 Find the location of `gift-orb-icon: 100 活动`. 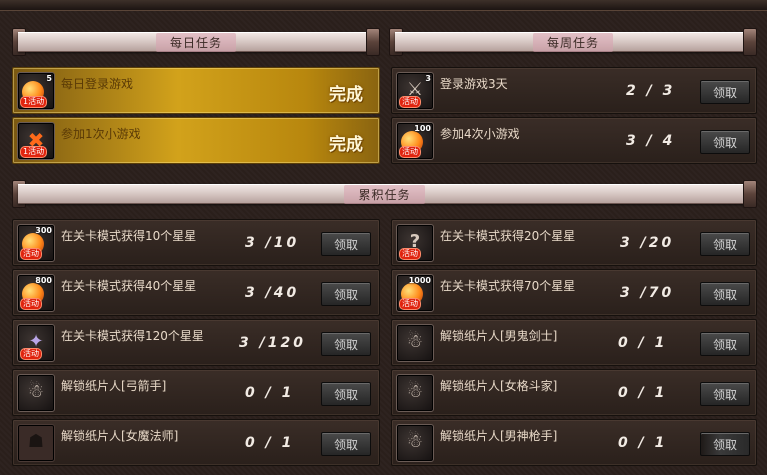

gift-orb-icon: 100 活动 is located at coordinates (415, 141).